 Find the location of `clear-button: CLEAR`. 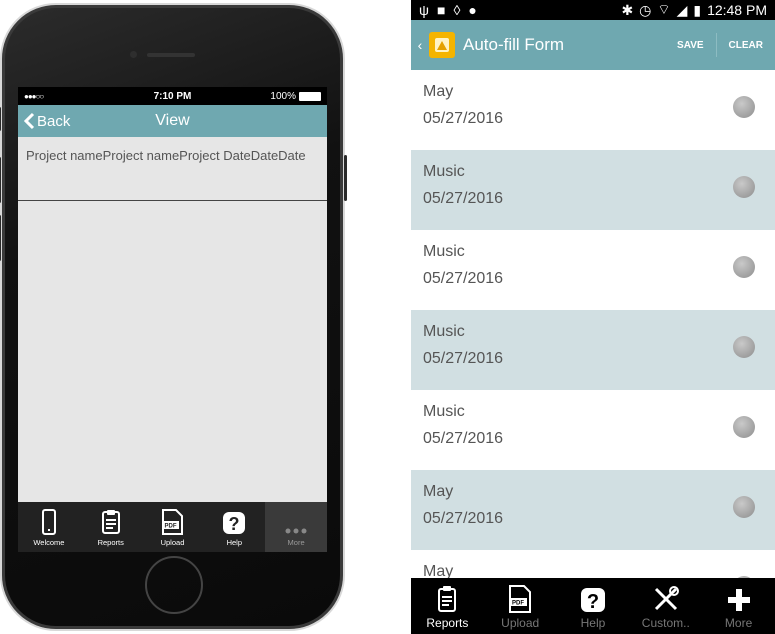

clear-button: CLEAR is located at coordinates (746, 45).